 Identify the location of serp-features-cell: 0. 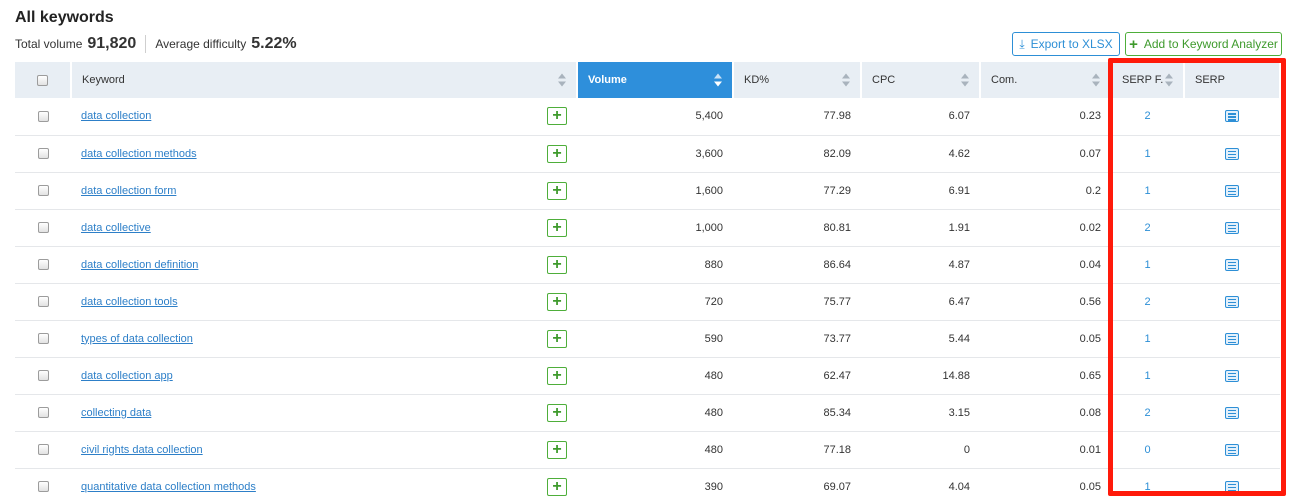
(1147, 450).